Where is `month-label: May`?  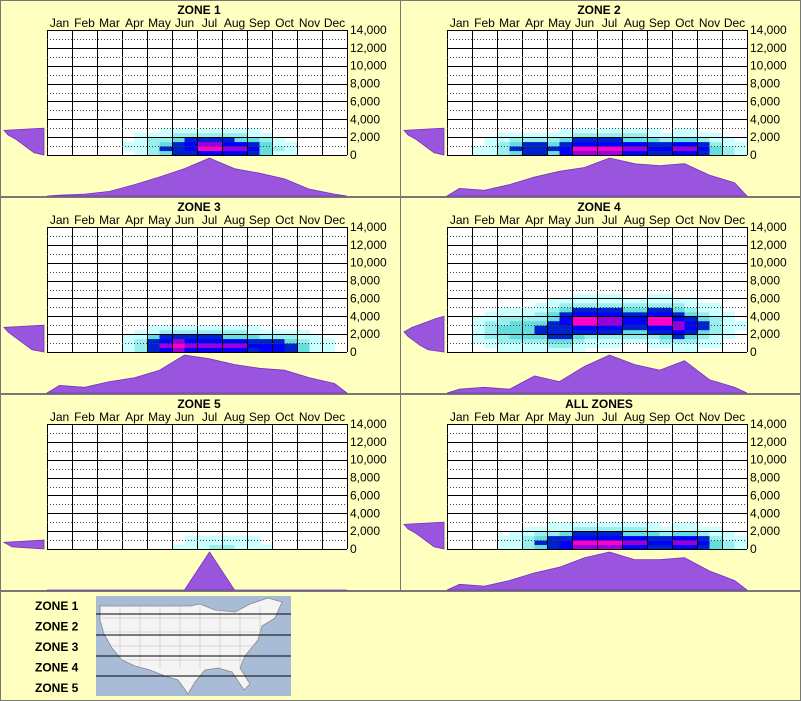 month-label: May is located at coordinates (159, 23).